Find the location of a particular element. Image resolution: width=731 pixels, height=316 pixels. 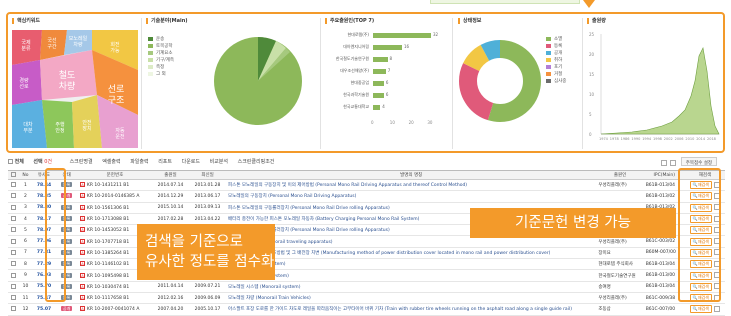

research-button: 🔍재검색 is located at coordinates (700, 309).